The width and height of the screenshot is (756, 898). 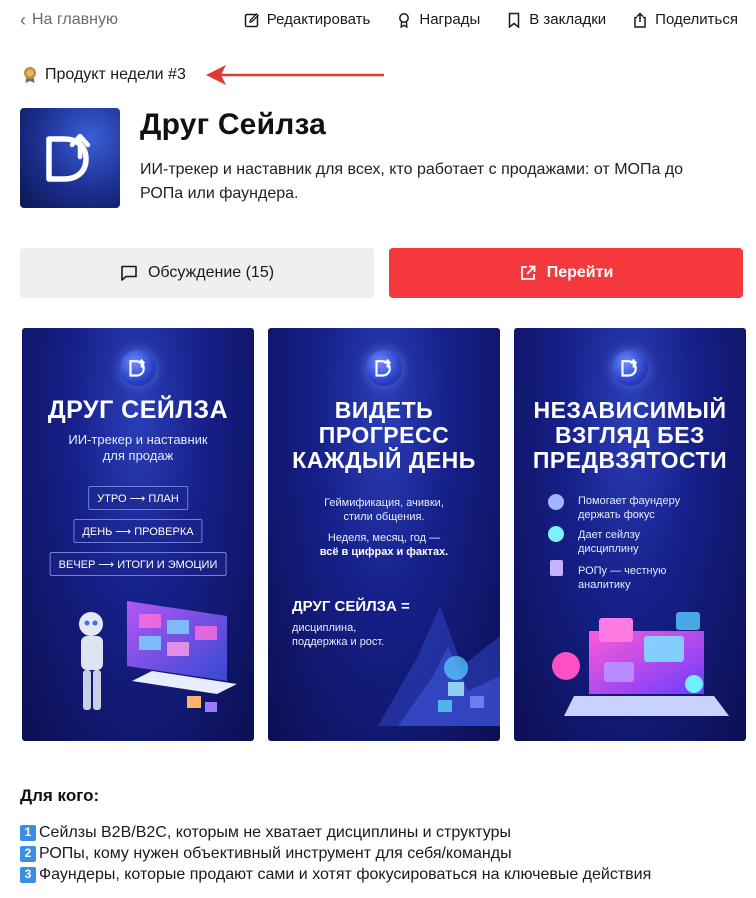 What do you see at coordinates (60, 795) in the screenshot?
I see `for-who-heading: Для кого:` at bounding box center [60, 795].